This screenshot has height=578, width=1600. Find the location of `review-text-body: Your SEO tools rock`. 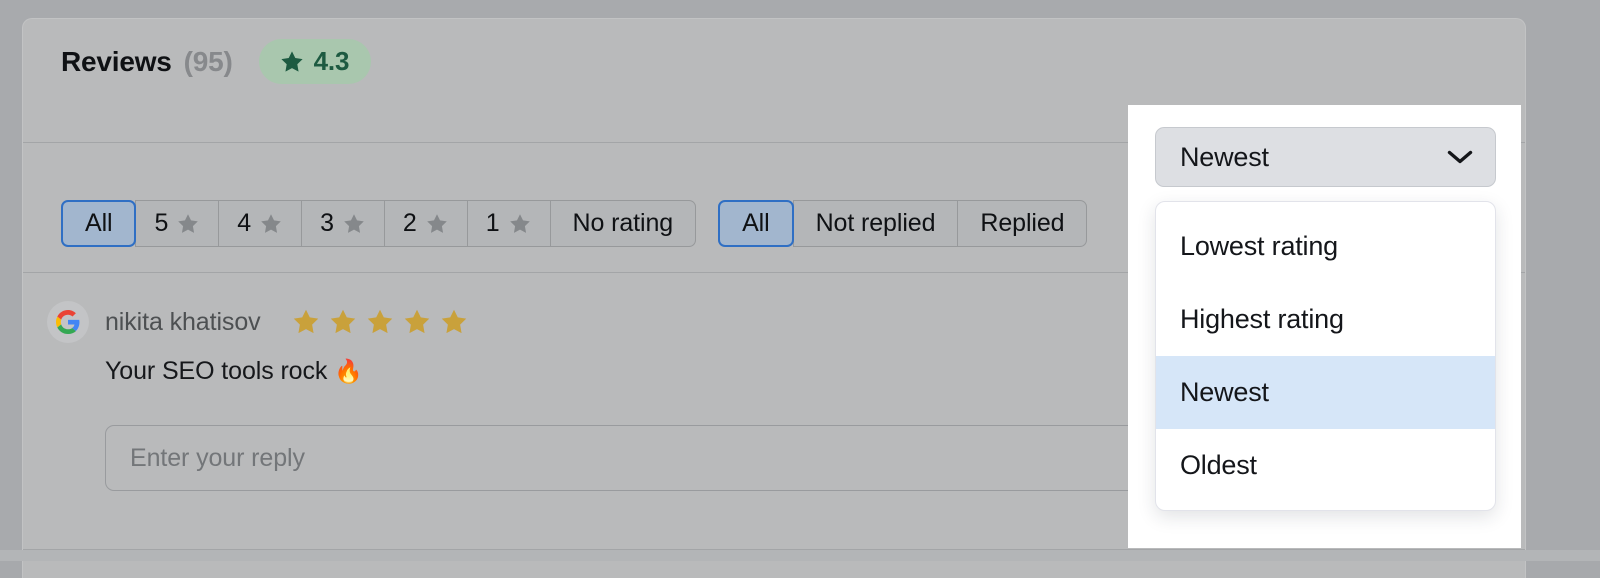

review-text-body: Your SEO tools rock is located at coordinates (216, 371).